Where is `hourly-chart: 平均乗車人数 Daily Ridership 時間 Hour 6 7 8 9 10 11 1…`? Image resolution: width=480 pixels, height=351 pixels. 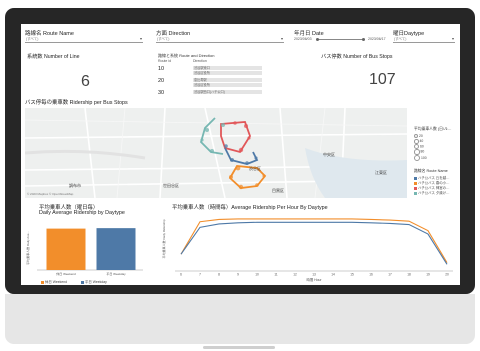 hourly-chart: 平均乗車人数 Daily Ridership 時間 Hour 6 7 8 9 10 11 1… is located at coordinates (308, 247).